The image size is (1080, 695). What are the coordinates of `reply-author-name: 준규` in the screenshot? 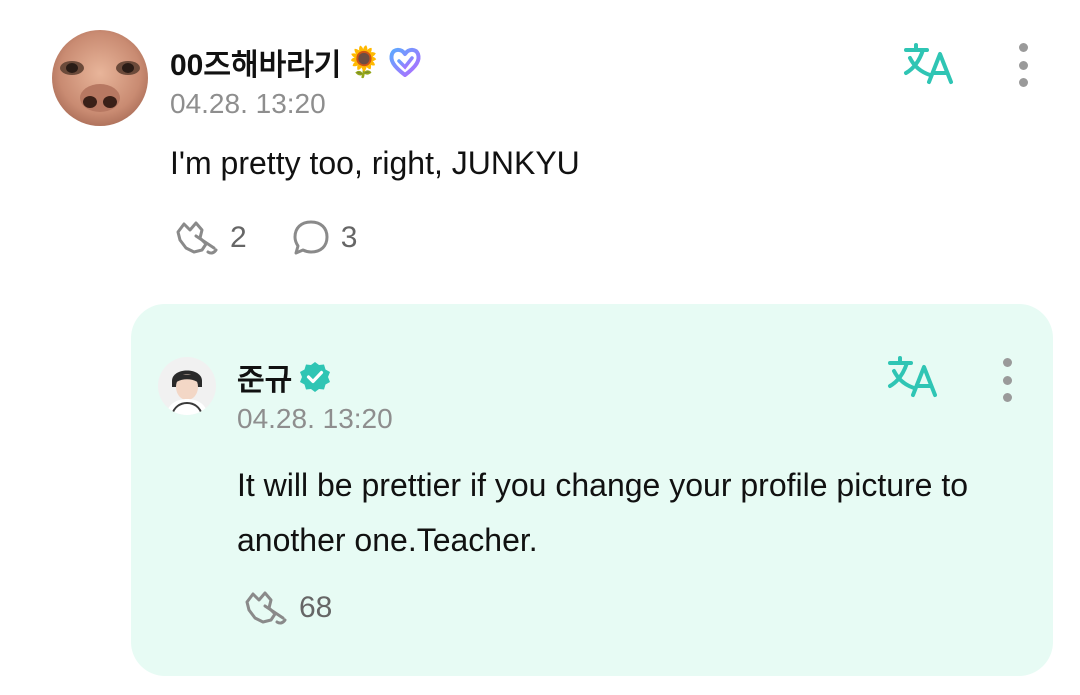 It's located at (284, 377).